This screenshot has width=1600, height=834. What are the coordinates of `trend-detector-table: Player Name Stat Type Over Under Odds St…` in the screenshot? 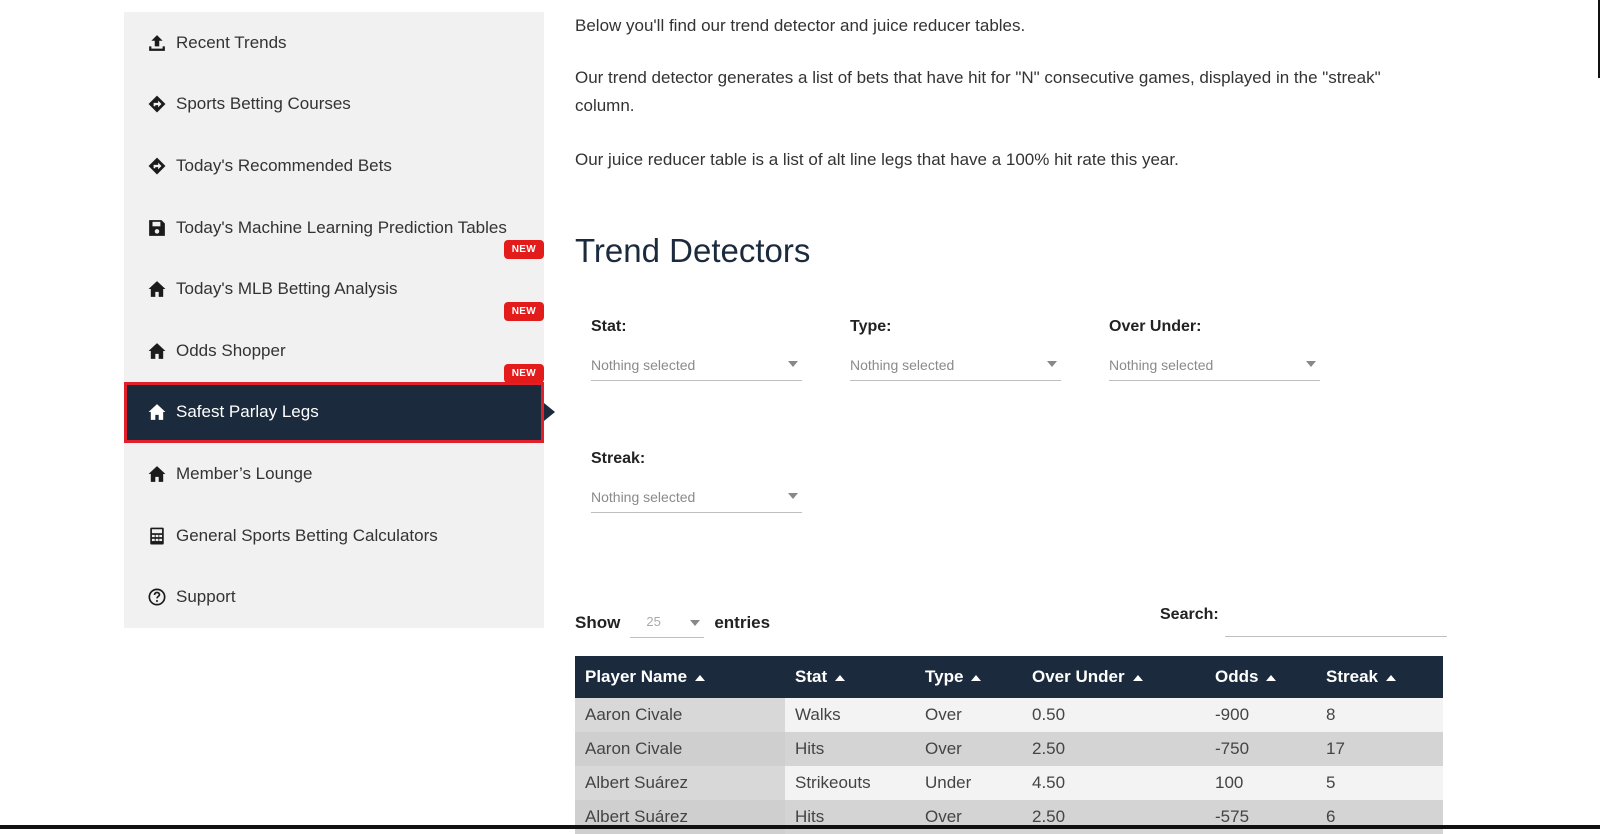 It's located at (1009, 745).